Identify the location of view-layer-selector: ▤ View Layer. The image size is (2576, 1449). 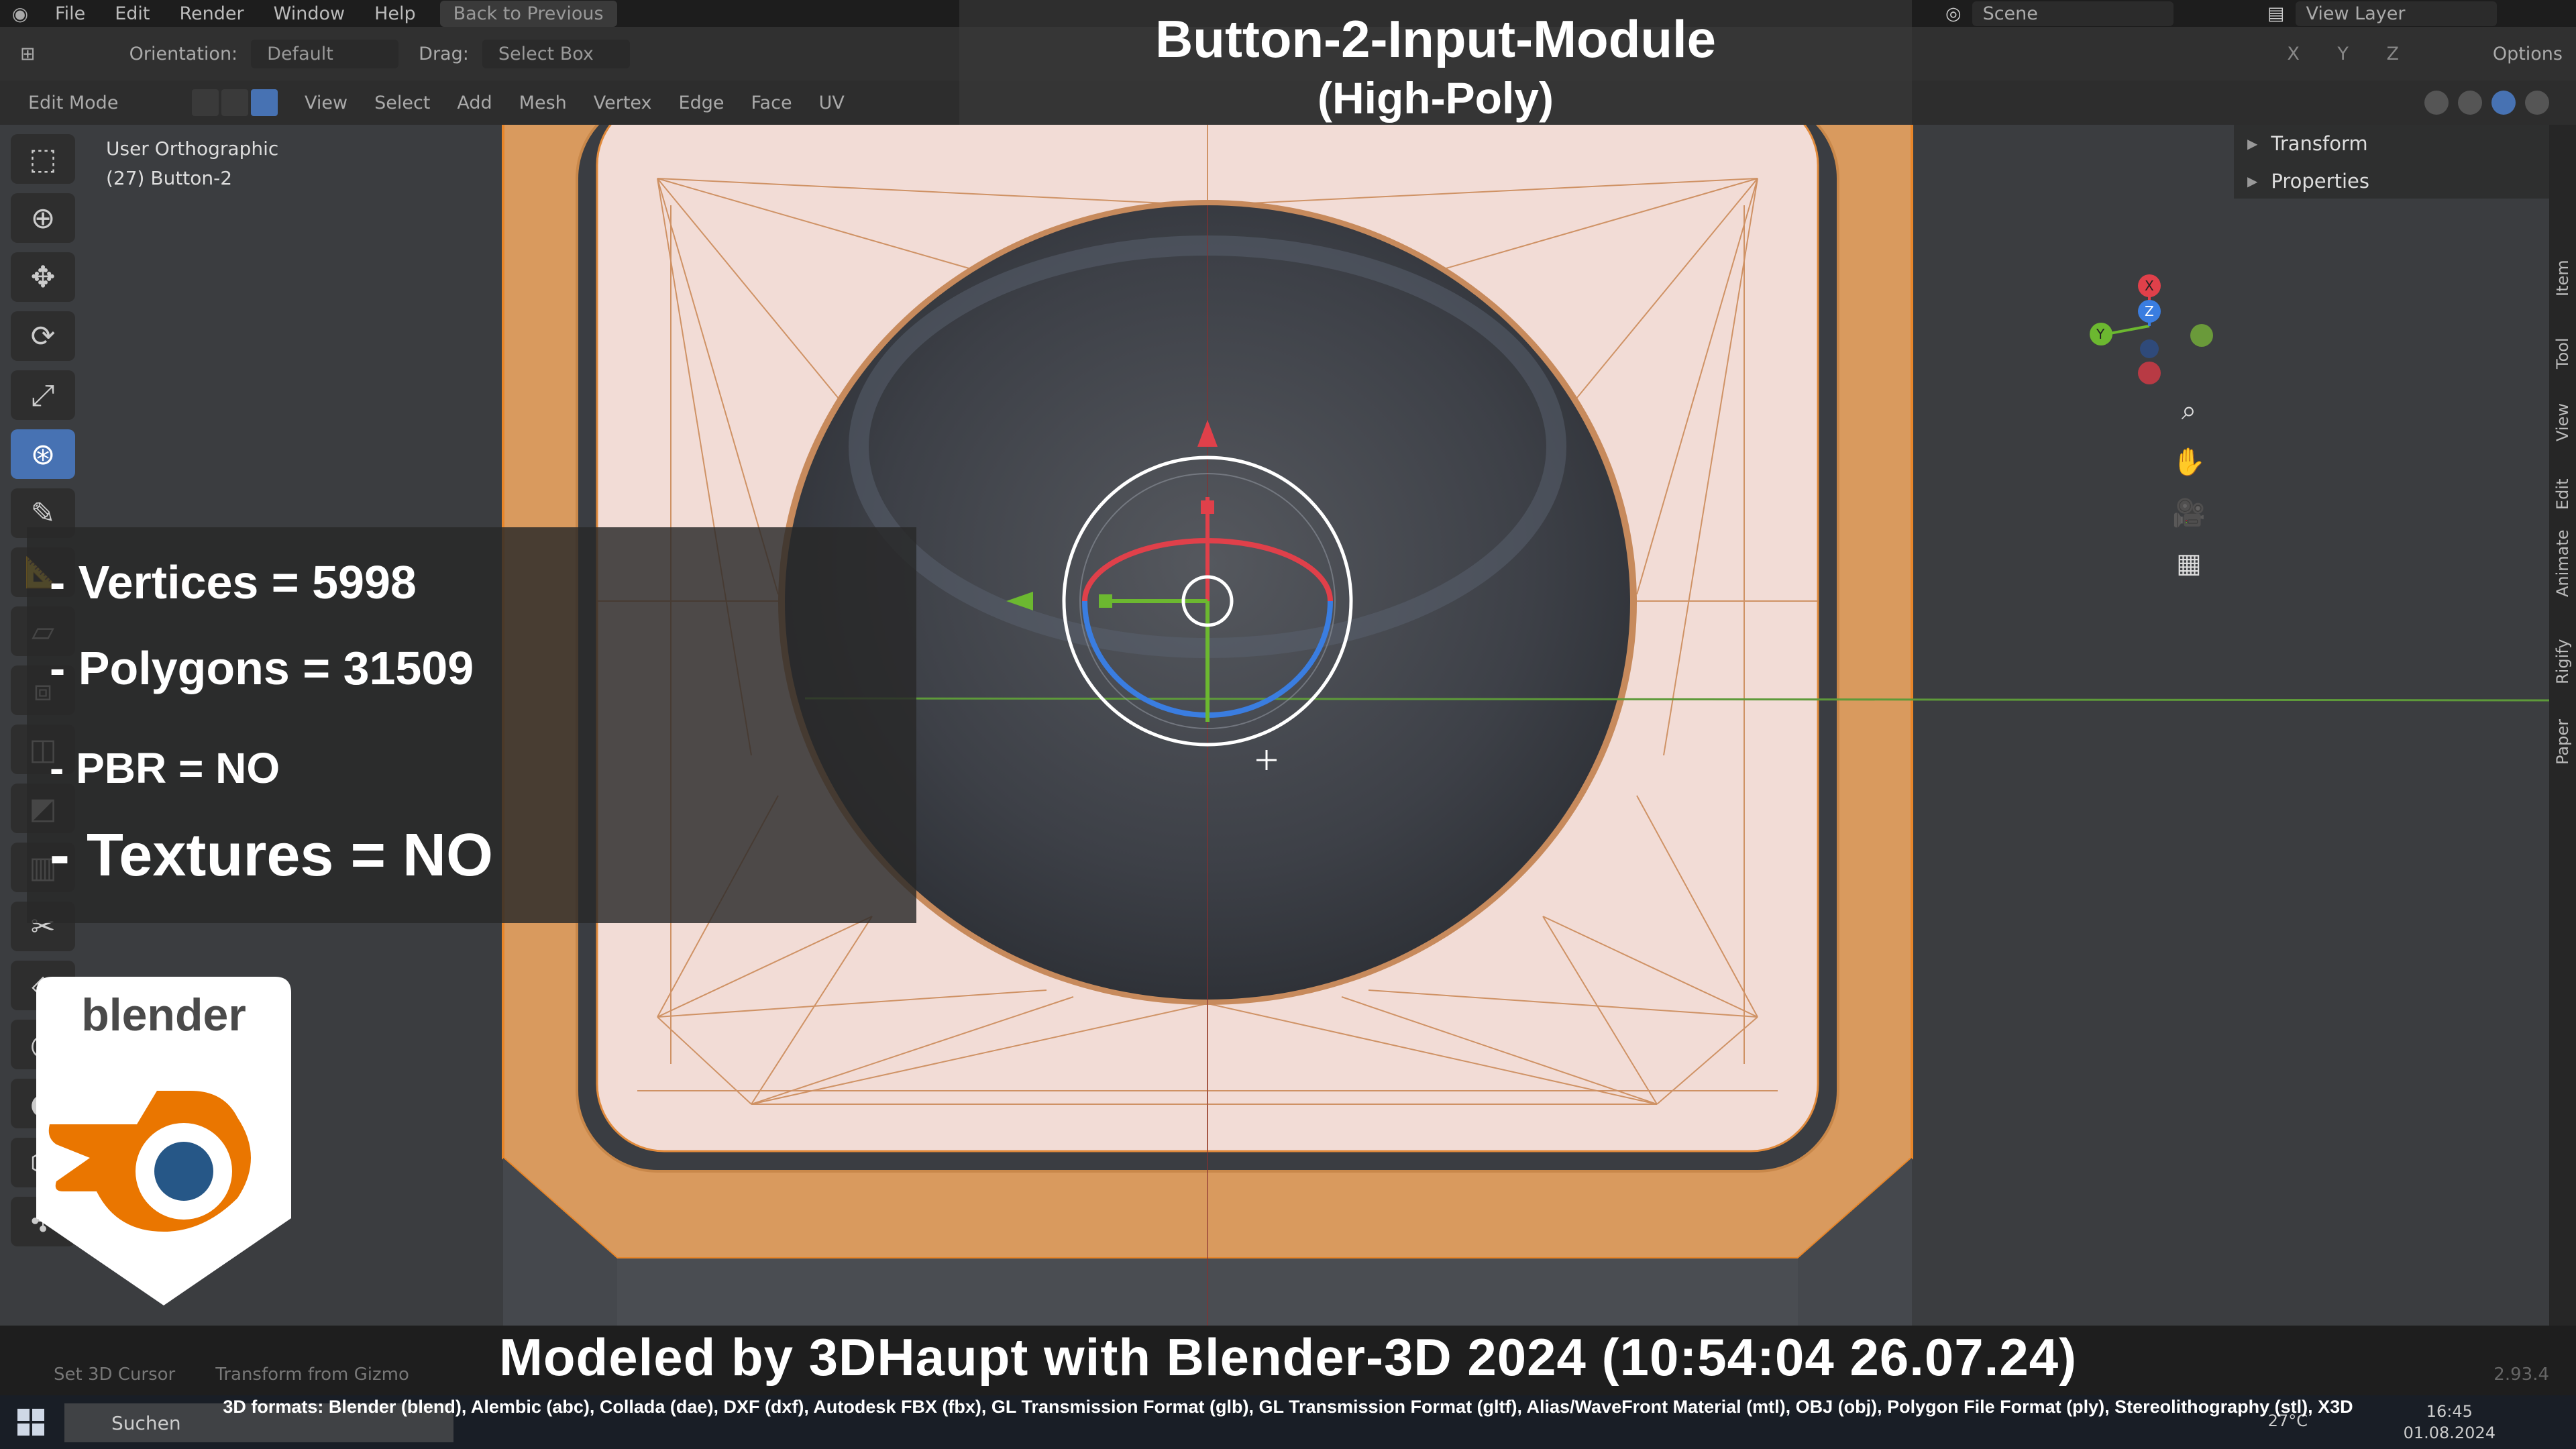
(2382, 13).